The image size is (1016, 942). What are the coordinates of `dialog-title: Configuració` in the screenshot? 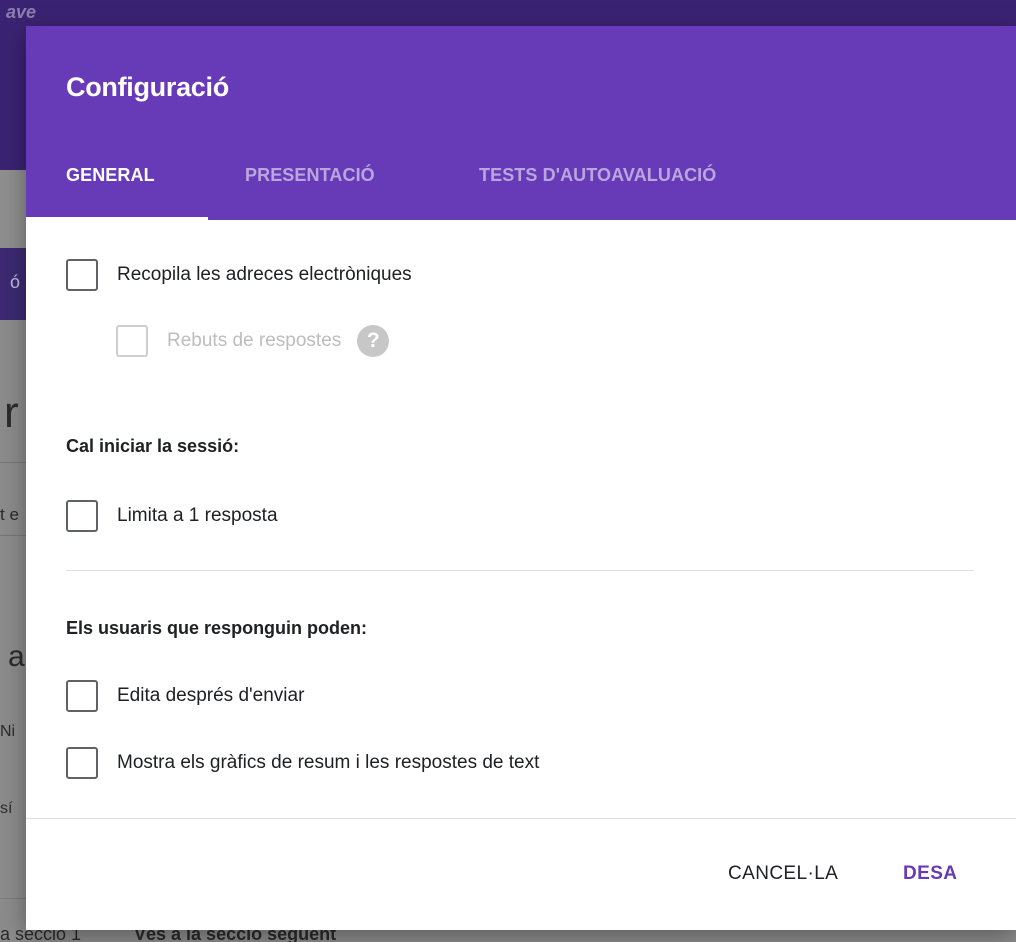 It's located at (147, 87).